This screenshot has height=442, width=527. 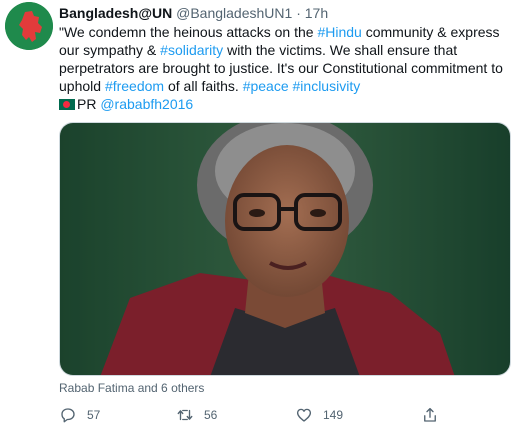 What do you see at coordinates (94, 415) in the screenshot?
I see `reply-count: 57` at bounding box center [94, 415].